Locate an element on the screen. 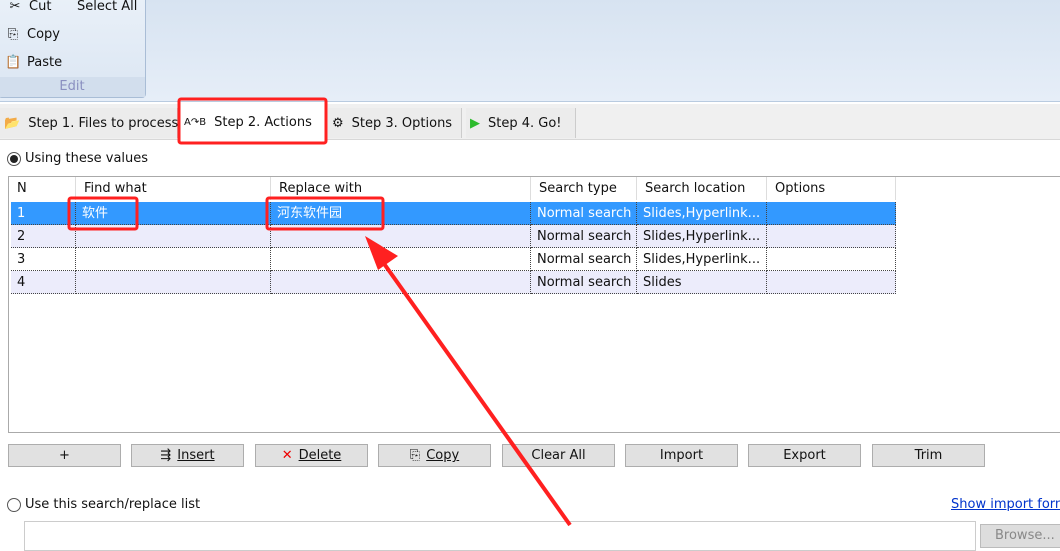 The image size is (1060, 551). folder-open-icon: 📂 is located at coordinates (12, 123).